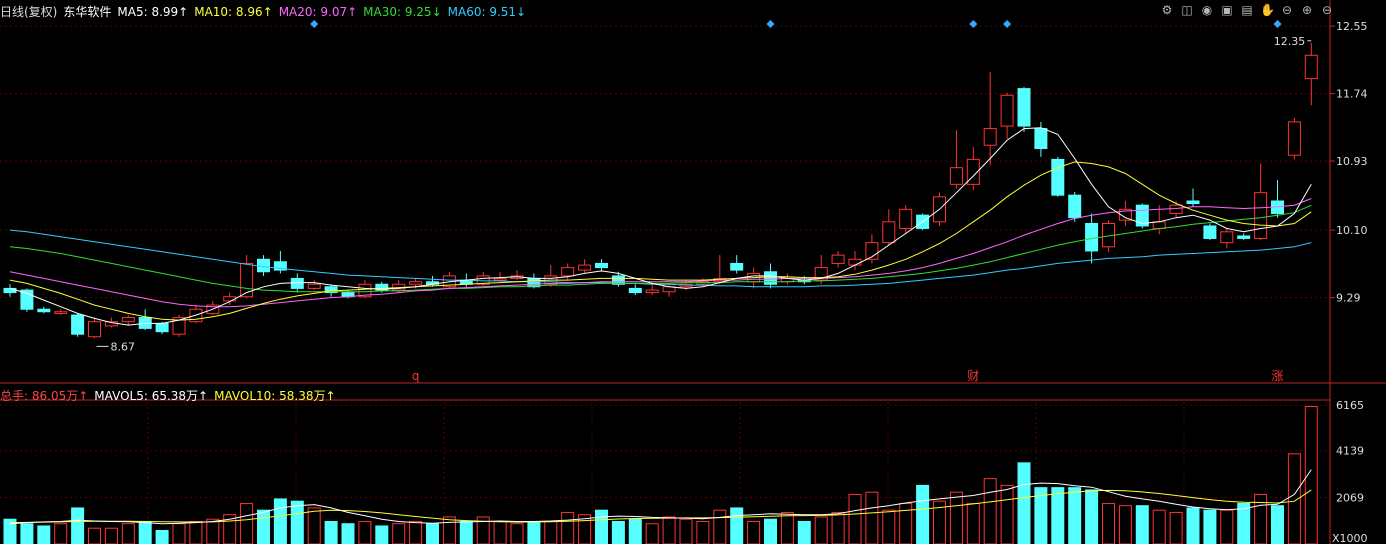 The height and width of the screenshot is (544, 1386). I want to click on eye-icon: ◉, so click(1207, 10).